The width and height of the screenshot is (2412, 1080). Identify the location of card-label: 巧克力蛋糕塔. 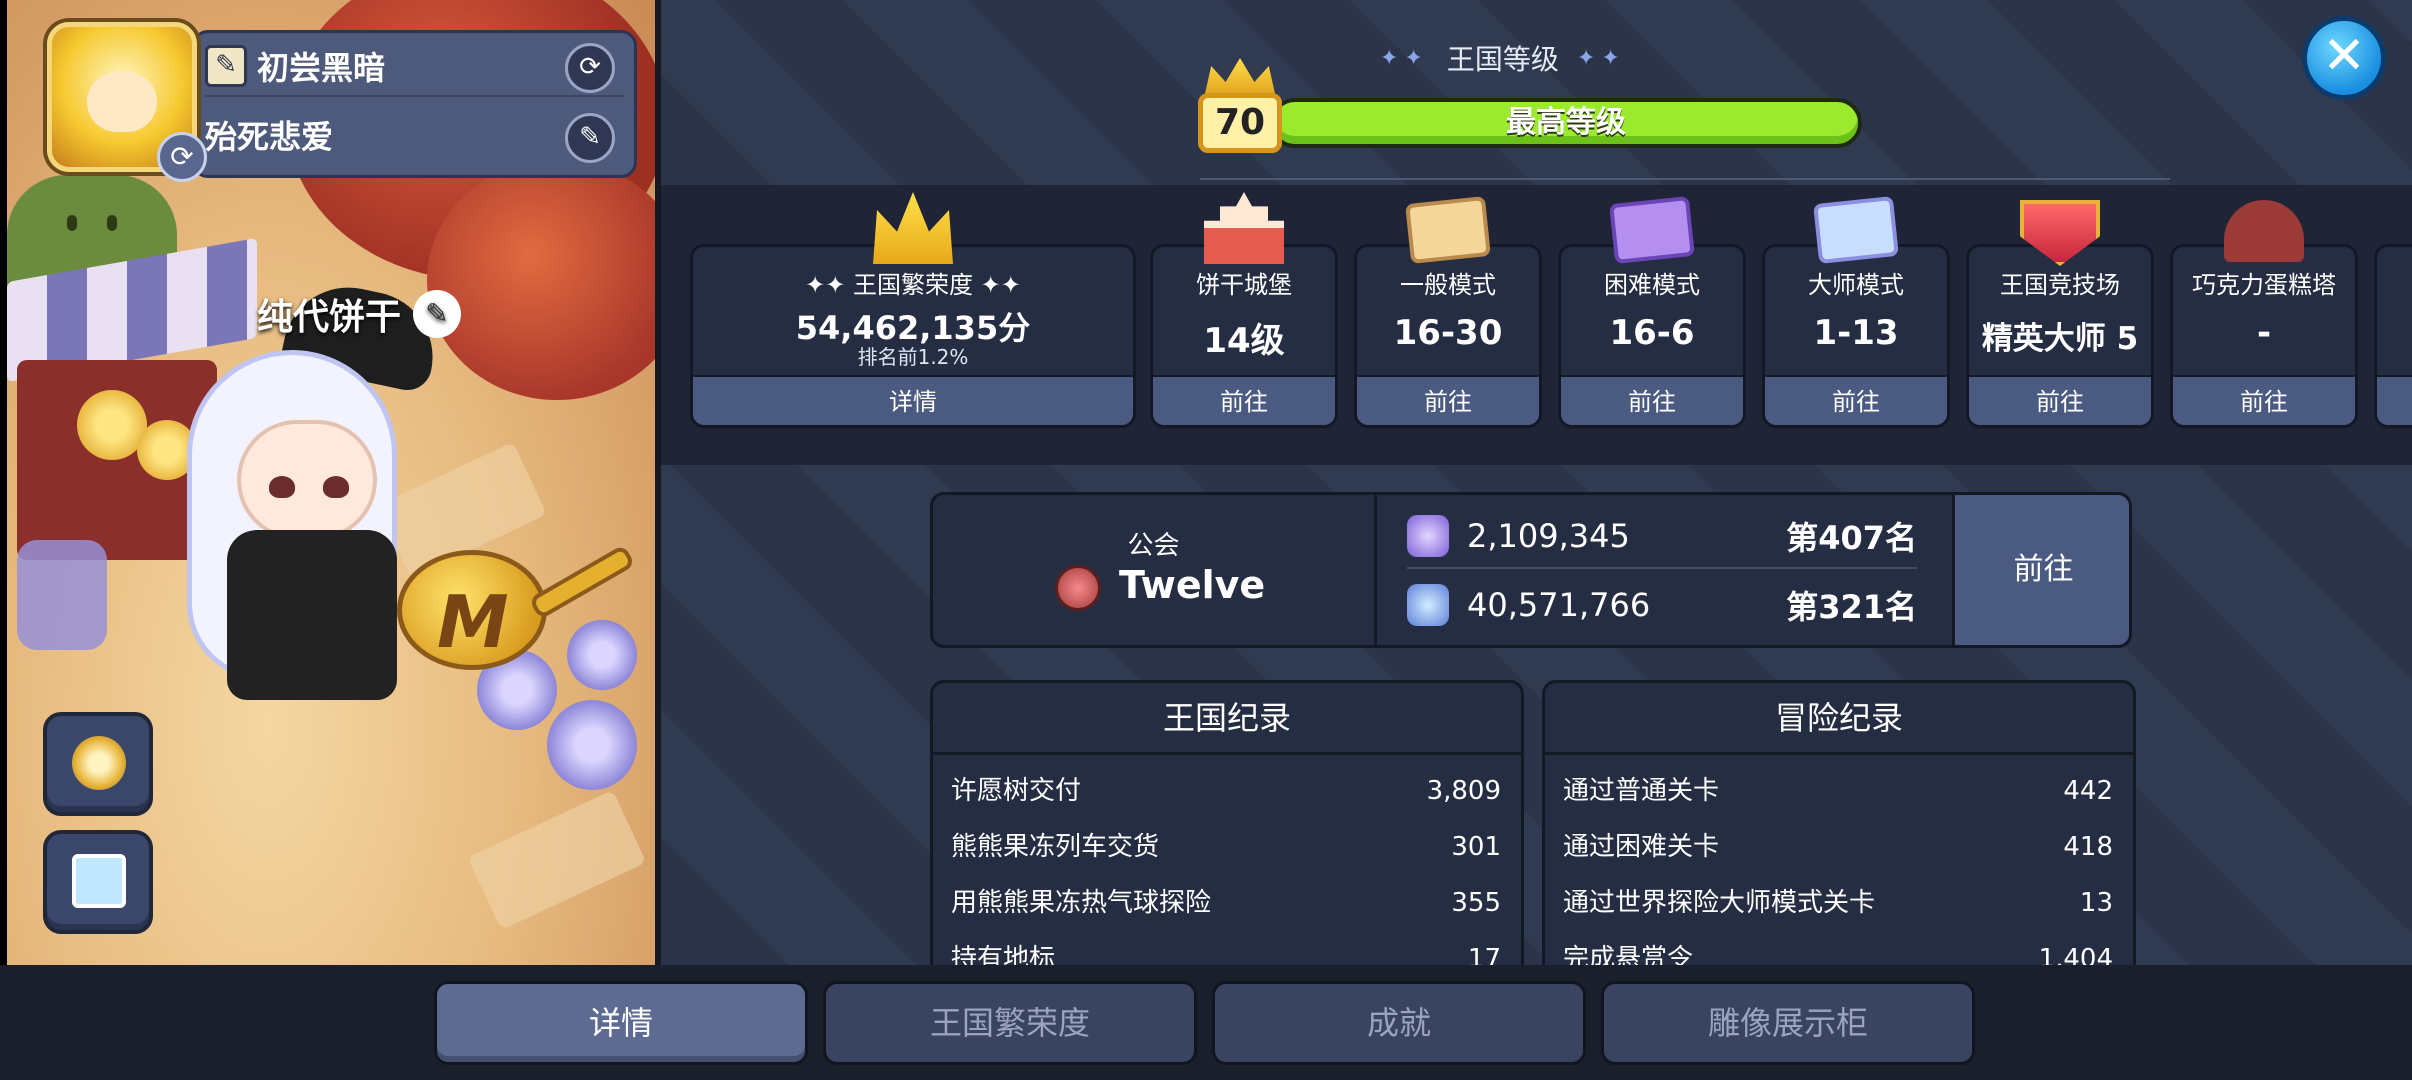
(2264, 285).